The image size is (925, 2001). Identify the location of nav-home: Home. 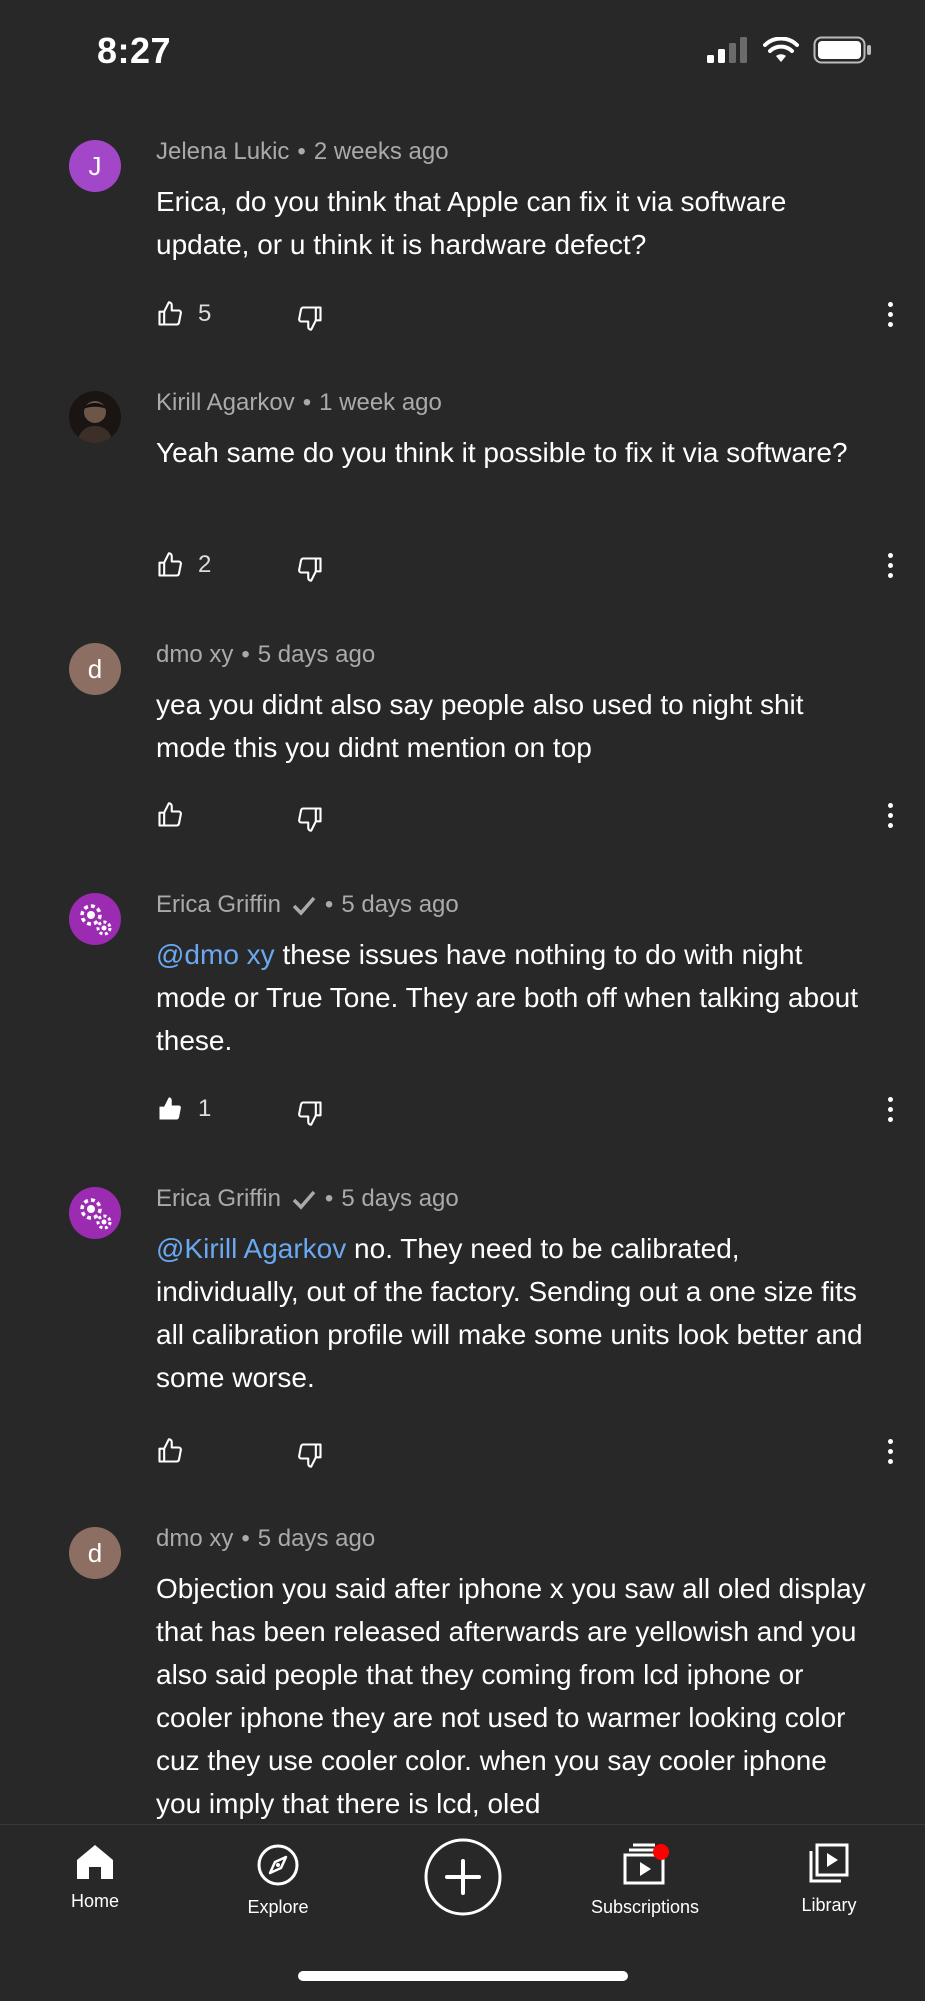
(95, 1877).